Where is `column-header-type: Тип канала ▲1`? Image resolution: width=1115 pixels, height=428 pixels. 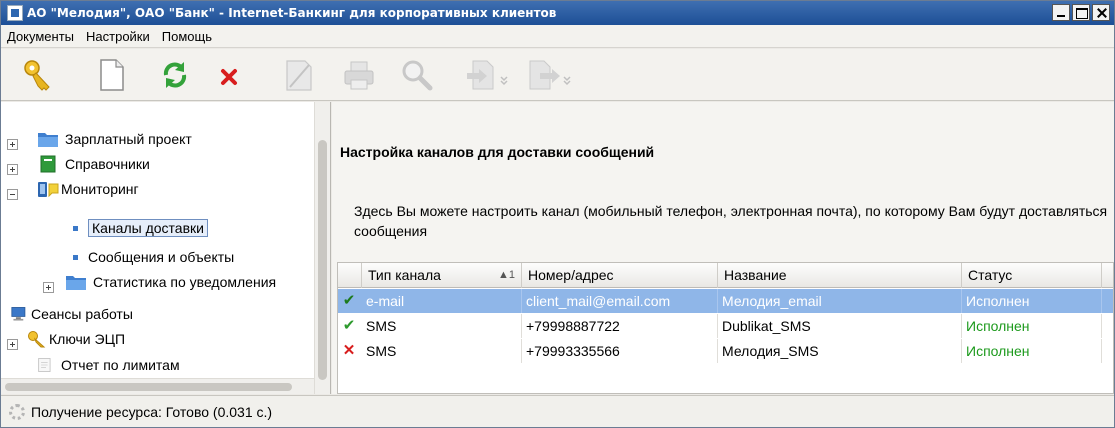
column-header-type: Тип канала ▲1 is located at coordinates (442, 275).